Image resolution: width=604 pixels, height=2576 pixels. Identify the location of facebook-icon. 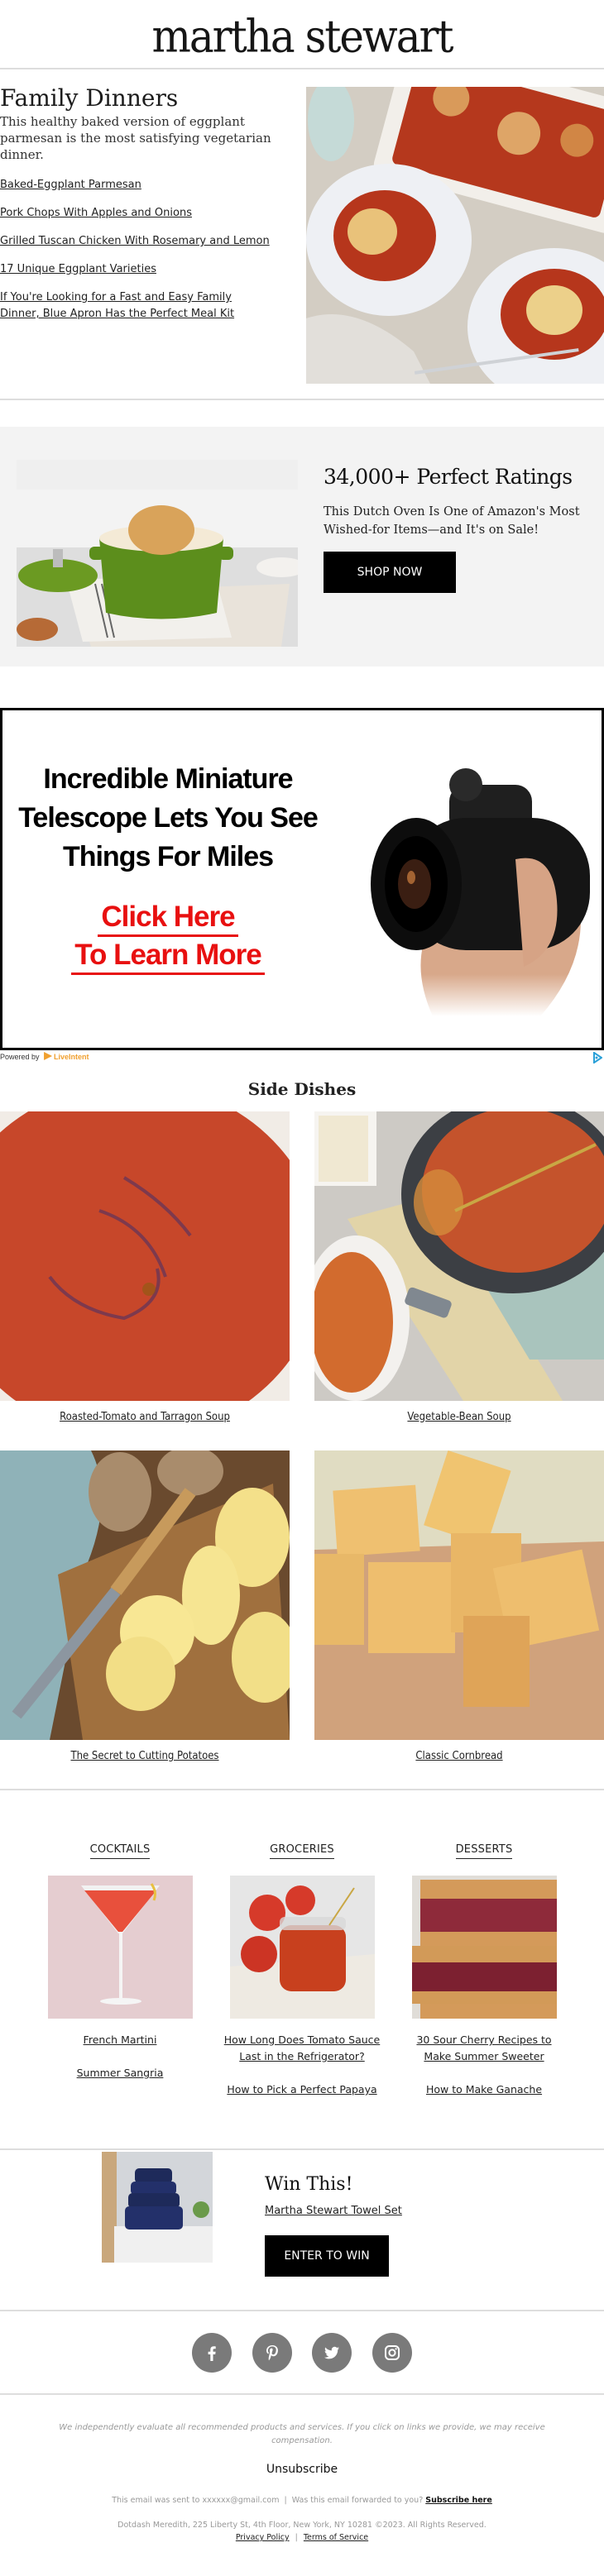
(212, 2353).